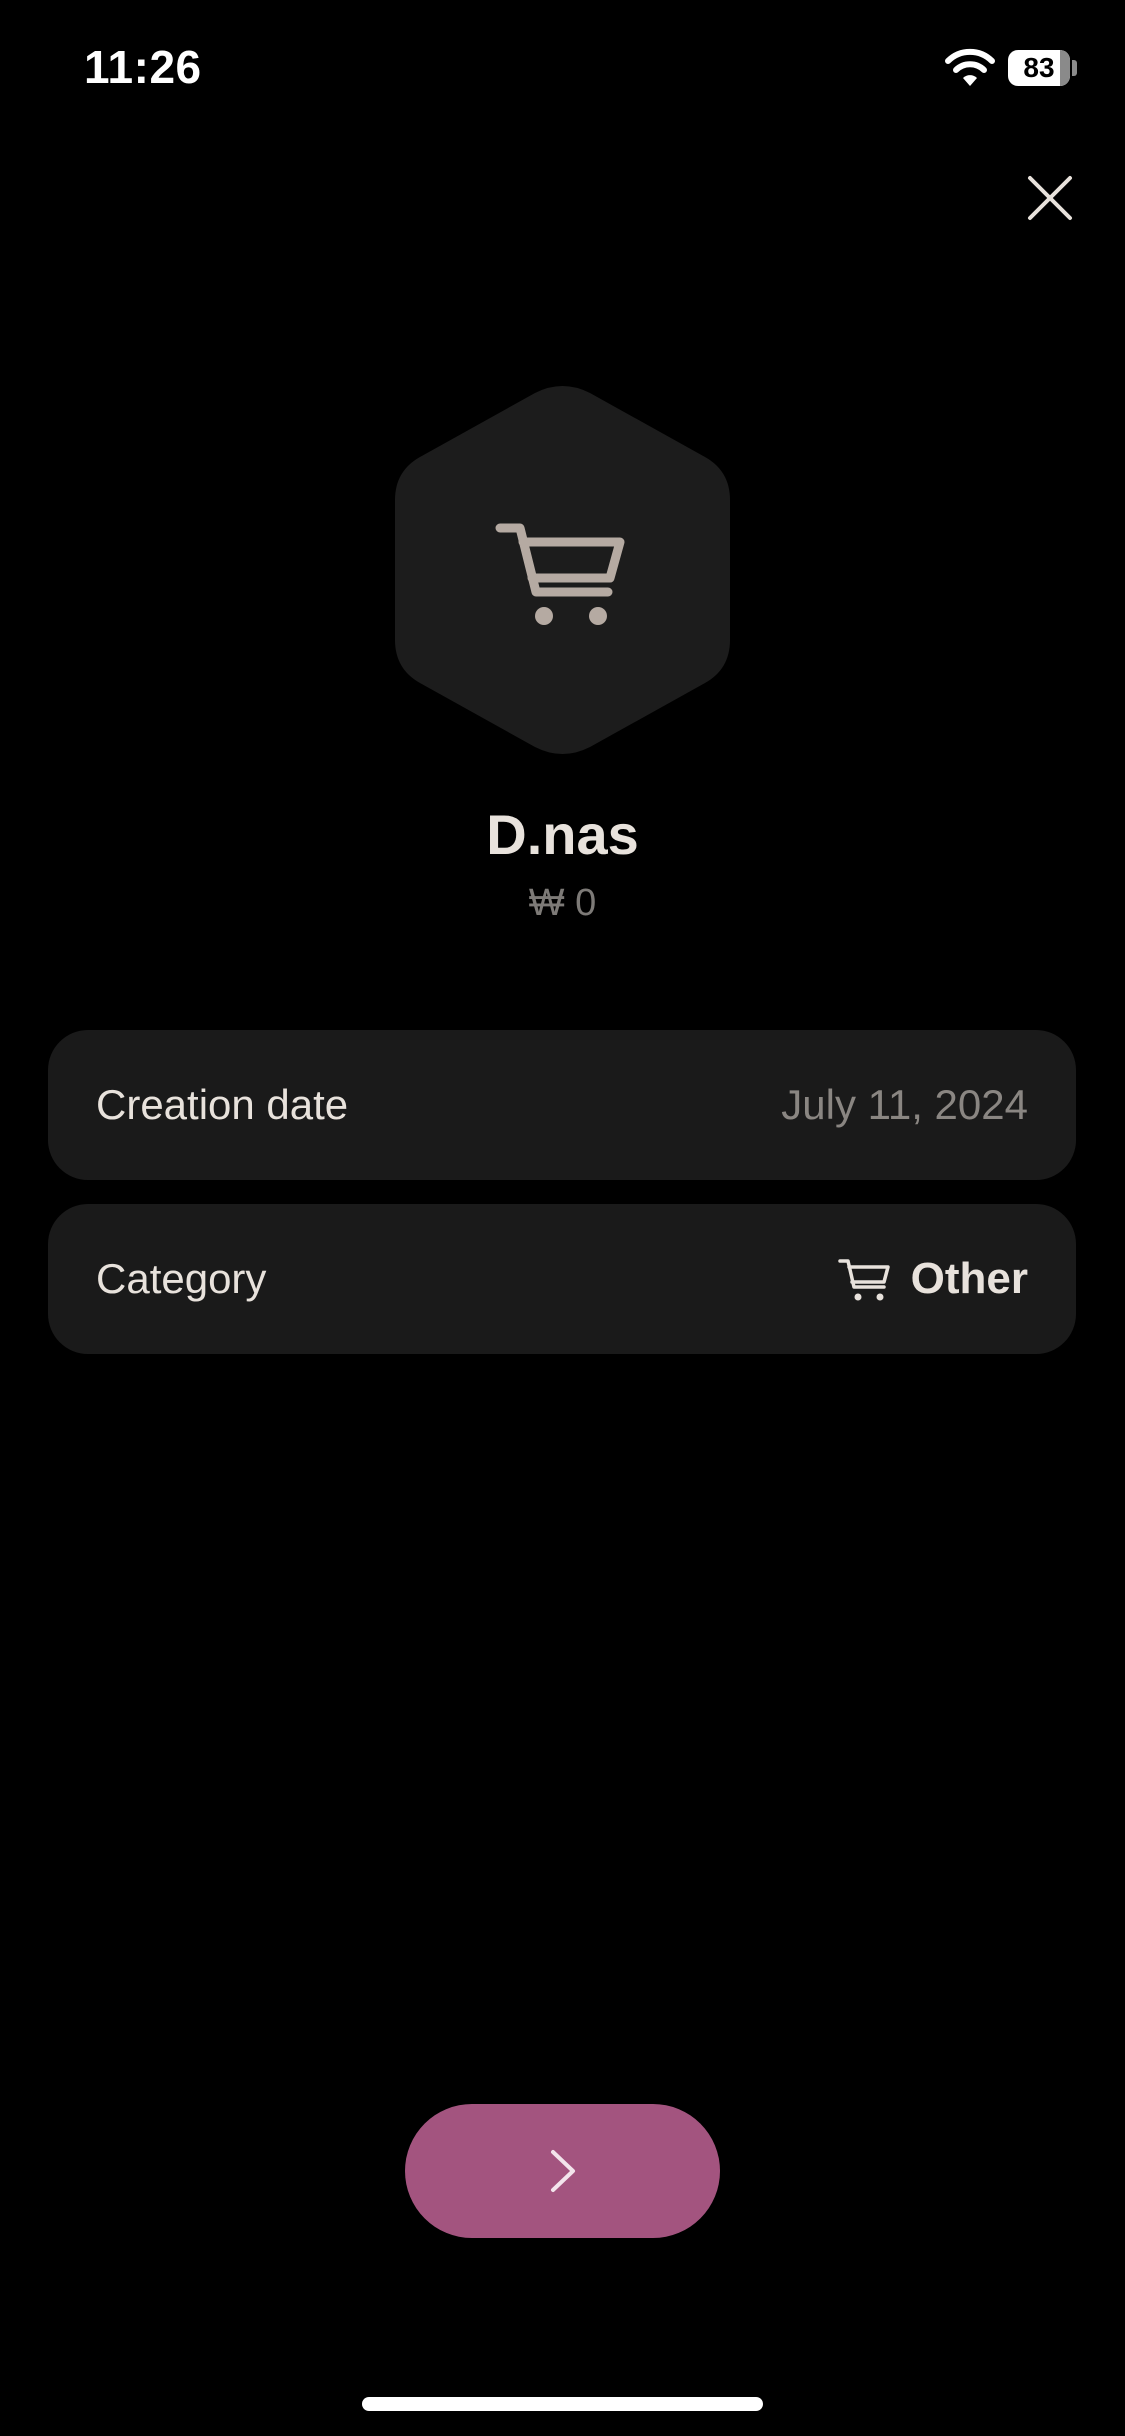 This screenshot has height=2436, width=1125. I want to click on close-button, so click(1050, 198).